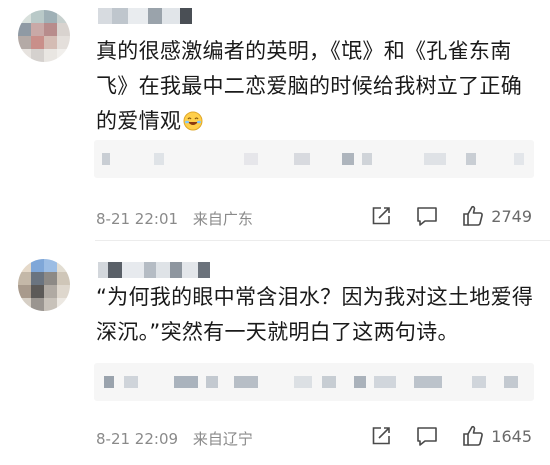  What do you see at coordinates (511, 216) in the screenshot?
I see `like-count: 2749` at bounding box center [511, 216].